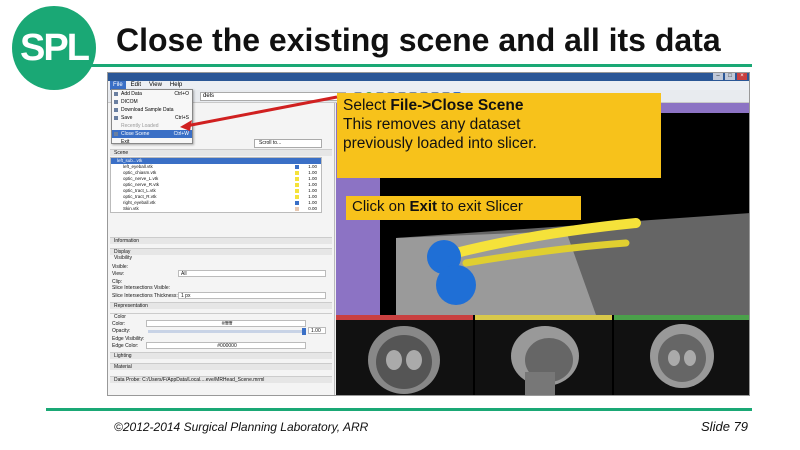 The width and height of the screenshot is (800, 450). I want to click on slice-views, so click(542, 355).